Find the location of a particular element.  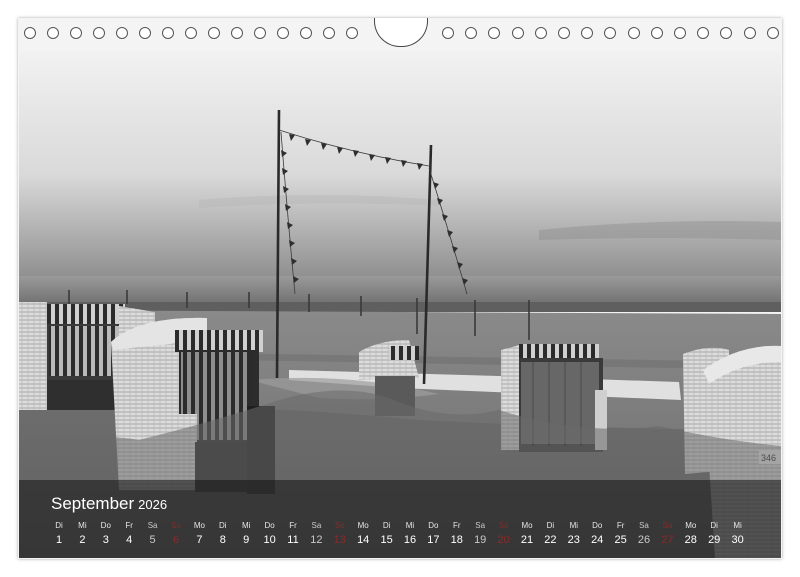

day-cell: Di 1 is located at coordinates (59, 534).